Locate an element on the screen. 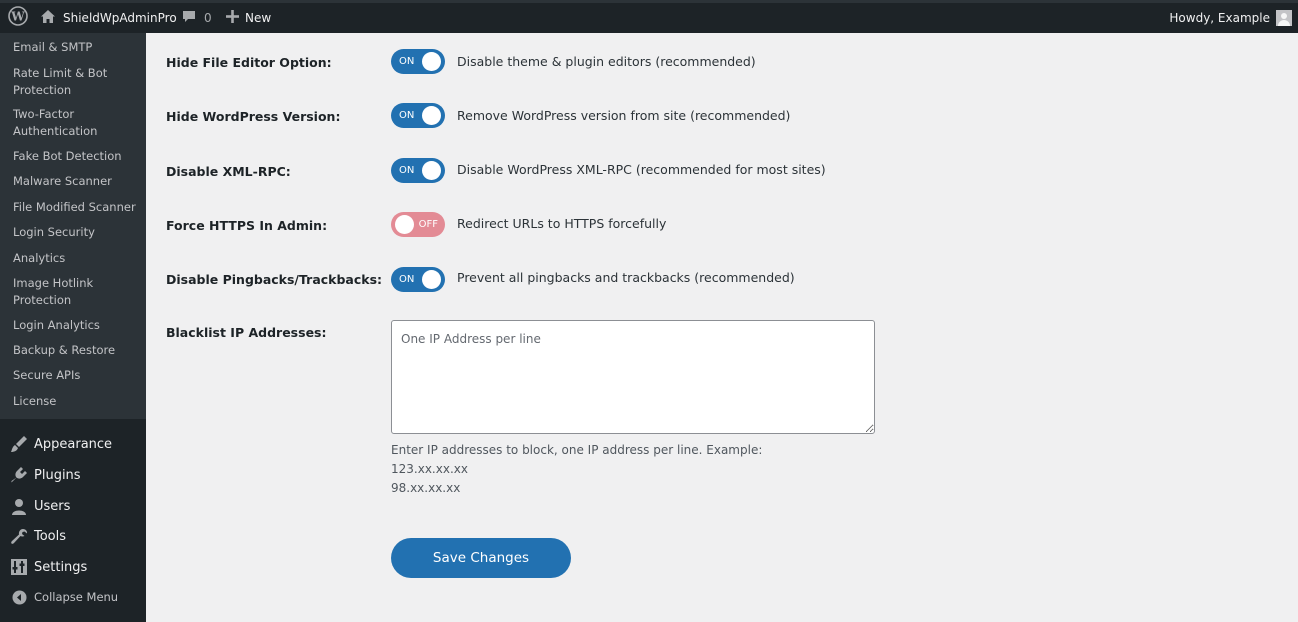 This screenshot has height=622, width=1298. submenu-item-fake-bot: Fake Bot Detection is located at coordinates (77, 156).